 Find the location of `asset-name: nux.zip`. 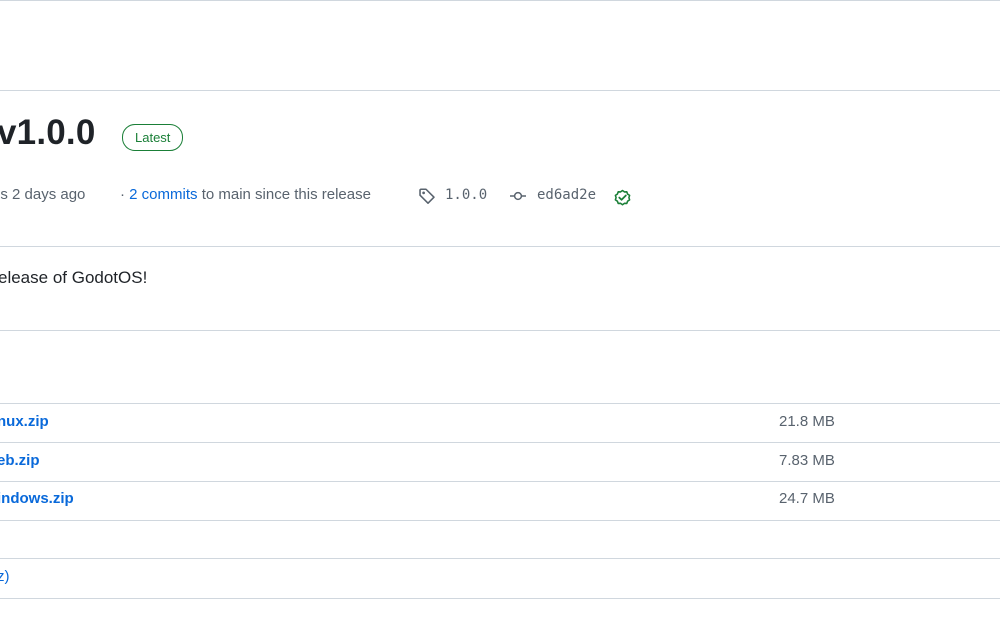

asset-name: nux.zip is located at coordinates (24, 422).